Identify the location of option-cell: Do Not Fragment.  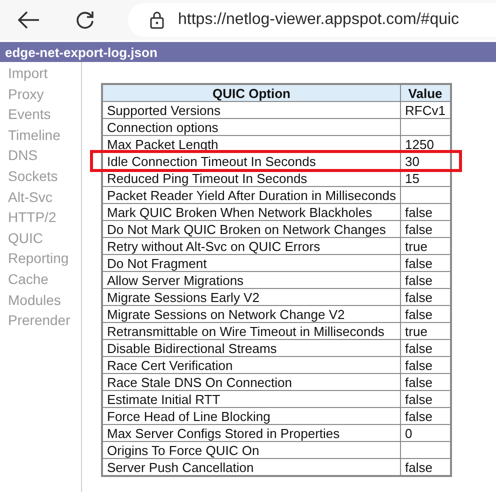
(251, 263).